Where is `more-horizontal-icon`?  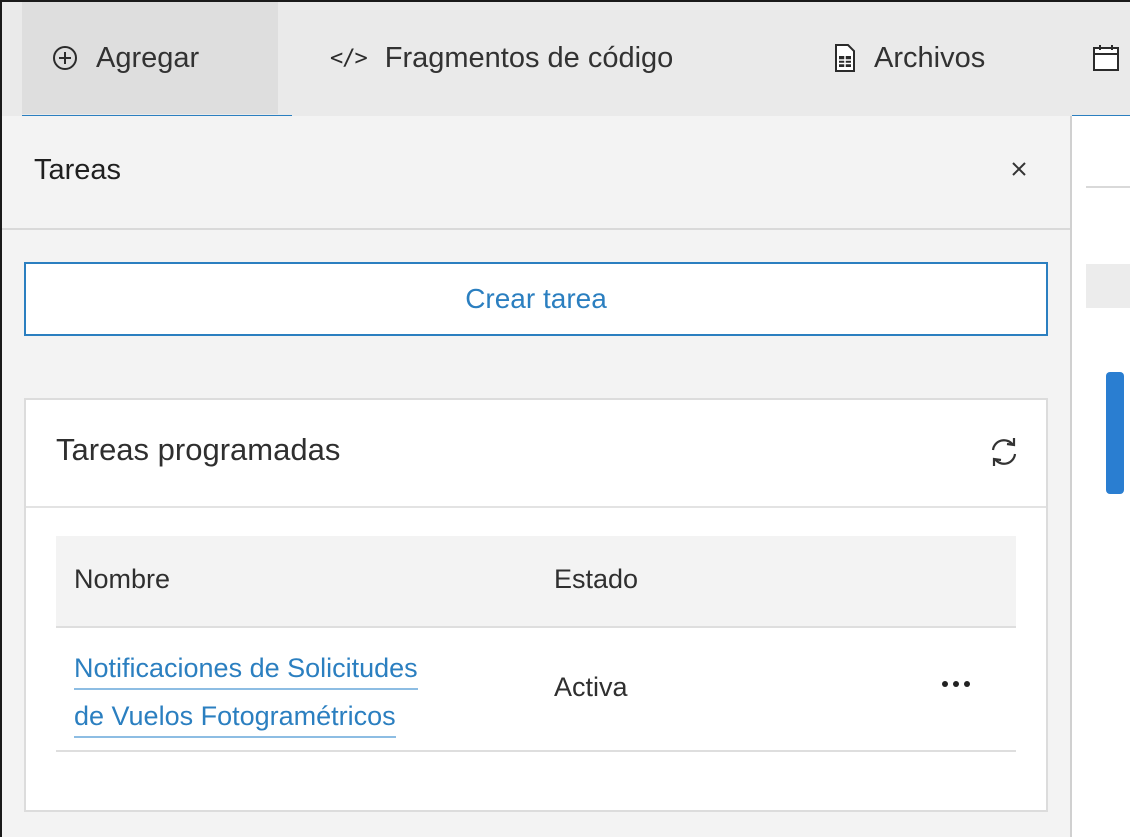 more-horizontal-icon is located at coordinates (956, 684).